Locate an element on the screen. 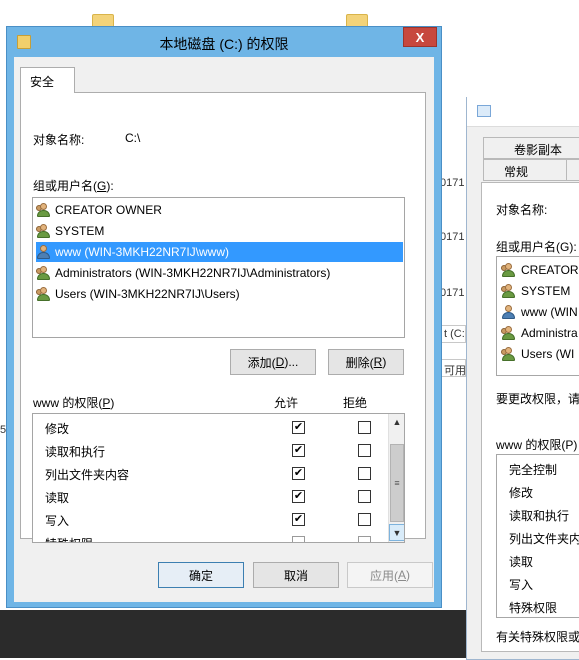 This screenshot has height=660, width=579. object-name-value: C:\ is located at coordinates (133, 138).